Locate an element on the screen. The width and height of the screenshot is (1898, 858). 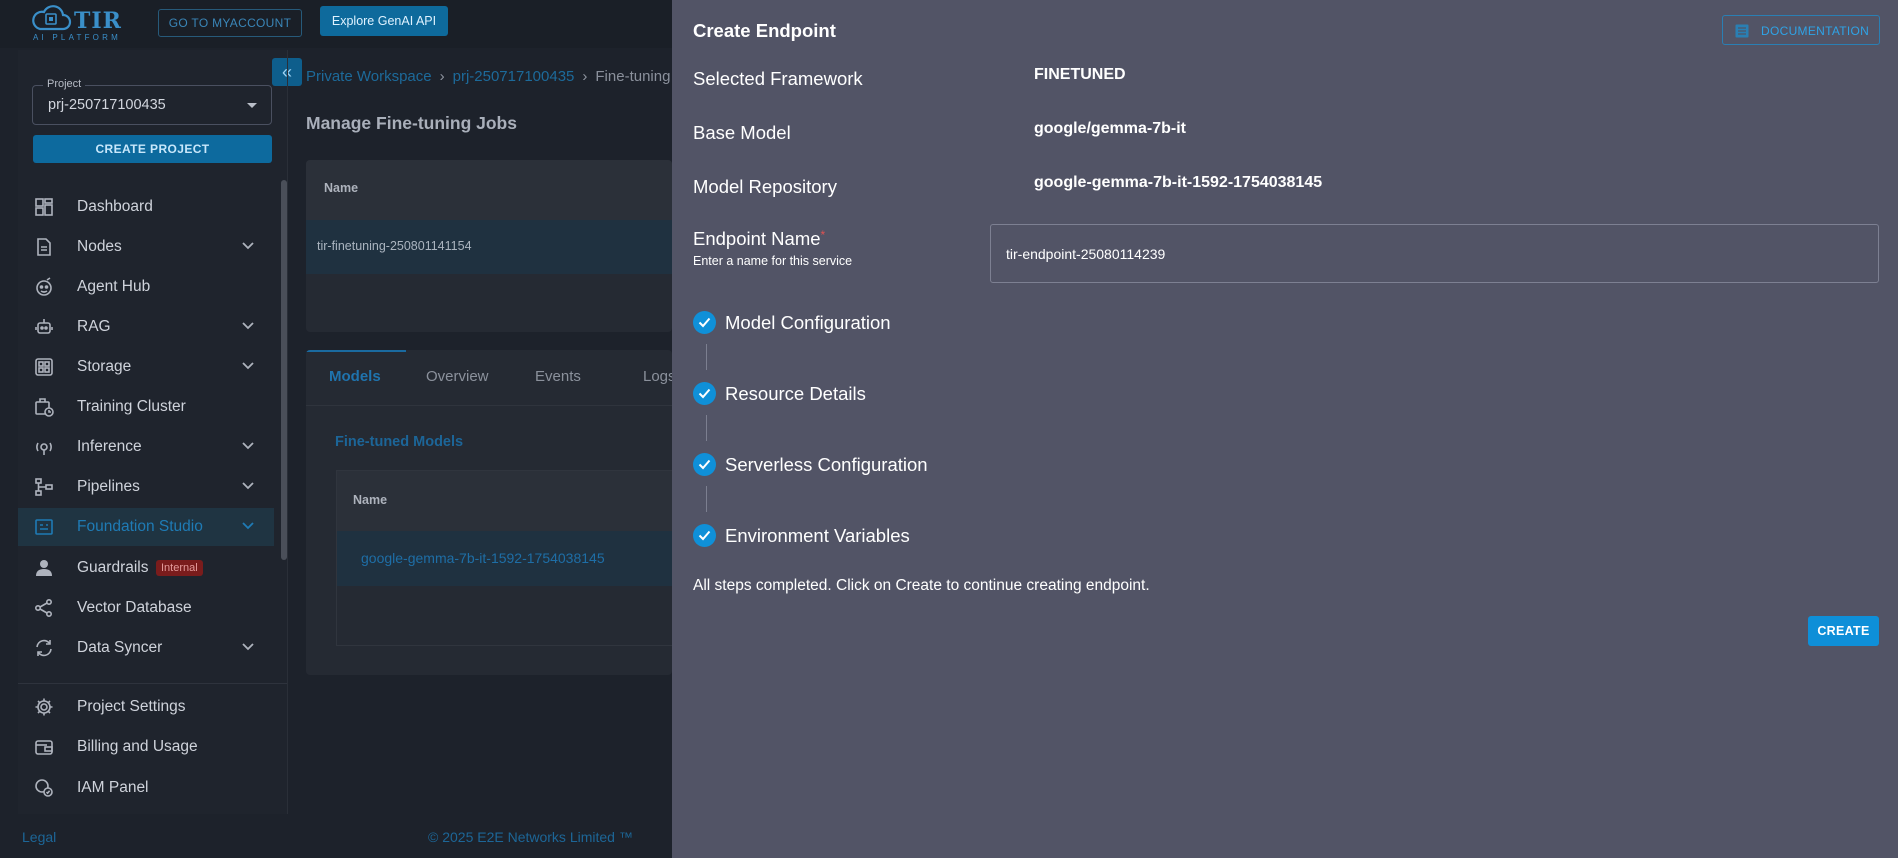
model-repository-label: Model Repository is located at coordinates (765, 186).